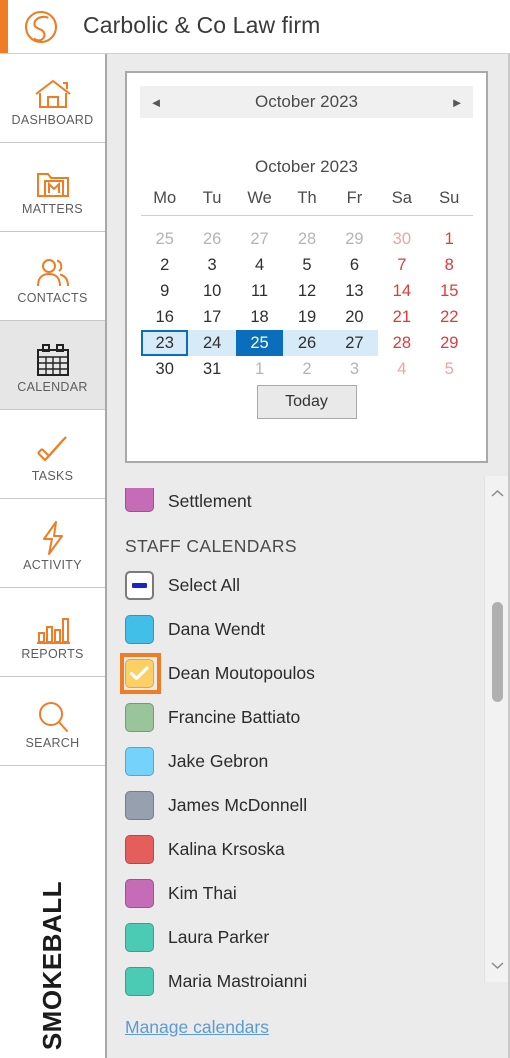  Describe the element at coordinates (308, 937) in the screenshot. I see `staff-calendar-row: Laura Parker` at that location.